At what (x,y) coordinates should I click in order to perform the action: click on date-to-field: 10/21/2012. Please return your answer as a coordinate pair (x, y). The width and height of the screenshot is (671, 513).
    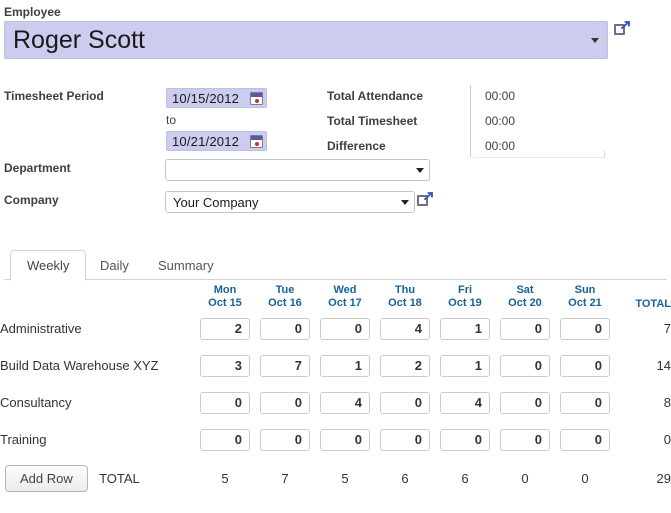
    Looking at the image, I should click on (216, 141).